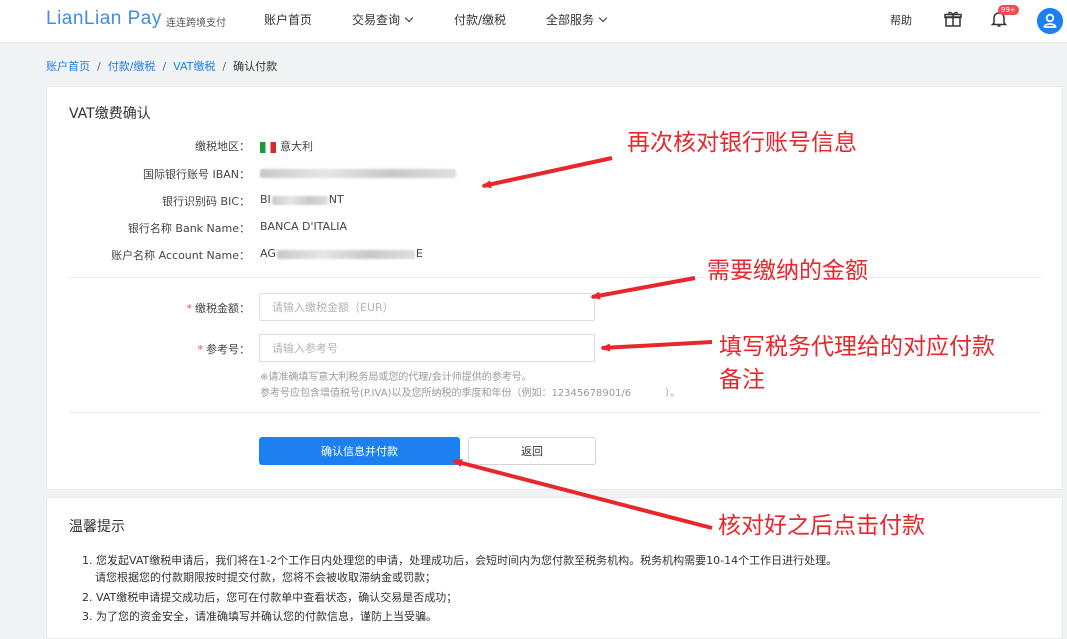 The width and height of the screenshot is (1067, 639). I want to click on field-value-iban, so click(358, 172).